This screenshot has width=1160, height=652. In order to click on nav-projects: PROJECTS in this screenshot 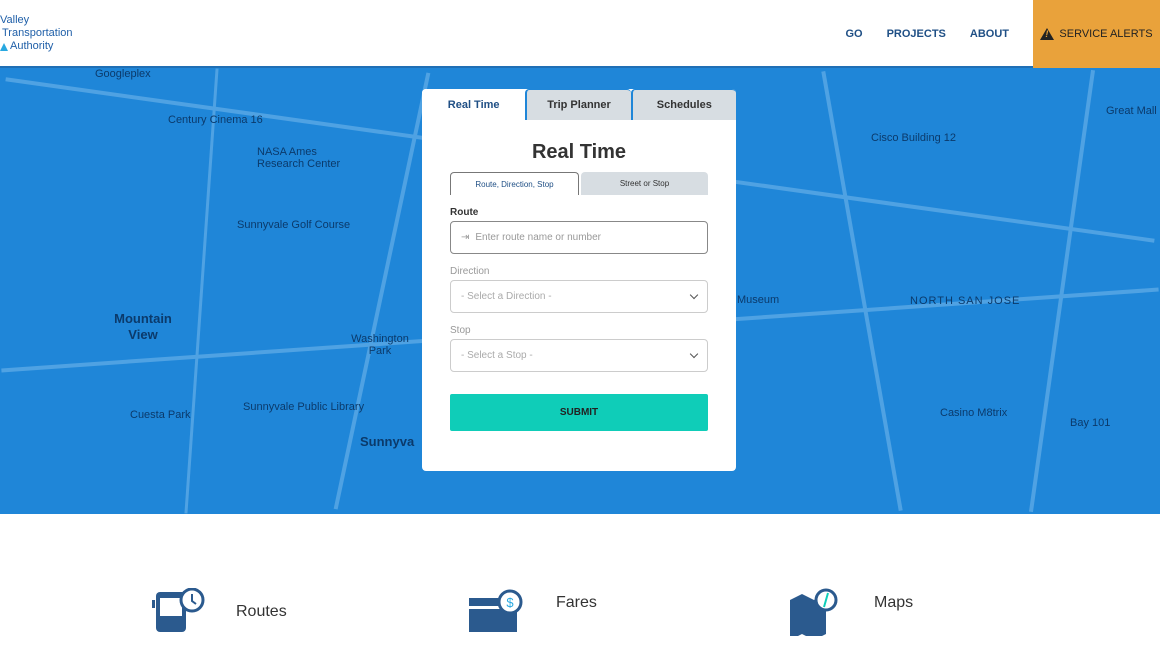, I will do `click(916, 34)`.